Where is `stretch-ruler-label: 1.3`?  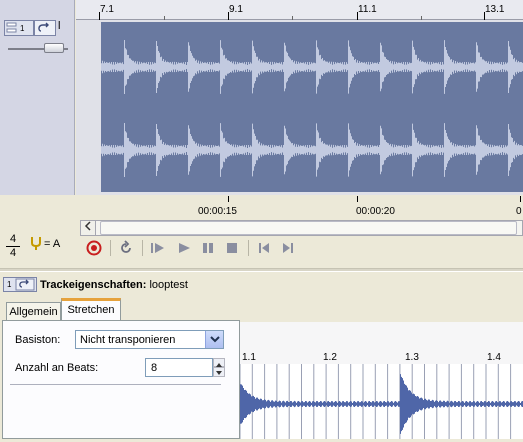
stretch-ruler-label: 1.3 is located at coordinates (412, 357).